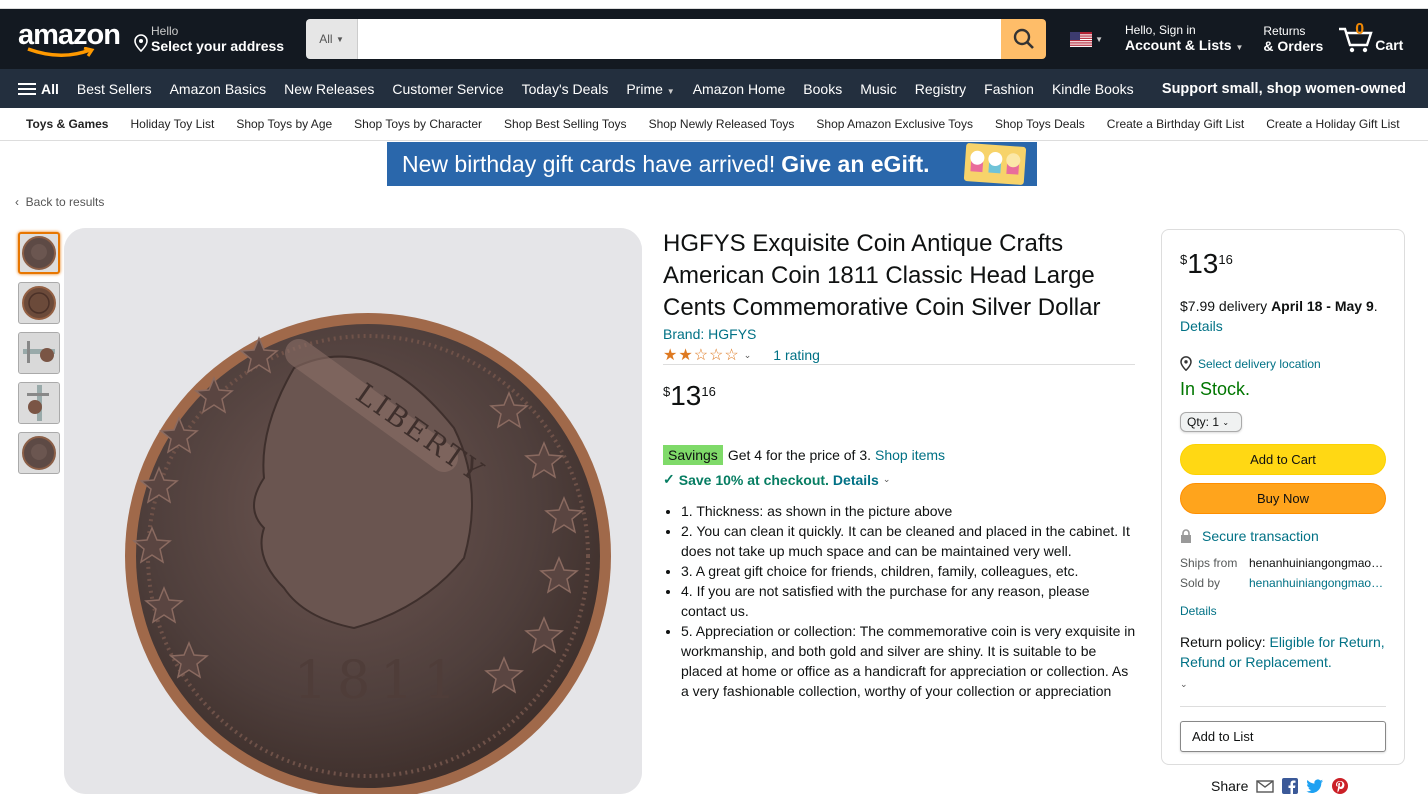  I want to click on nav-item-todays-deals: Today's Deals, so click(565, 89).